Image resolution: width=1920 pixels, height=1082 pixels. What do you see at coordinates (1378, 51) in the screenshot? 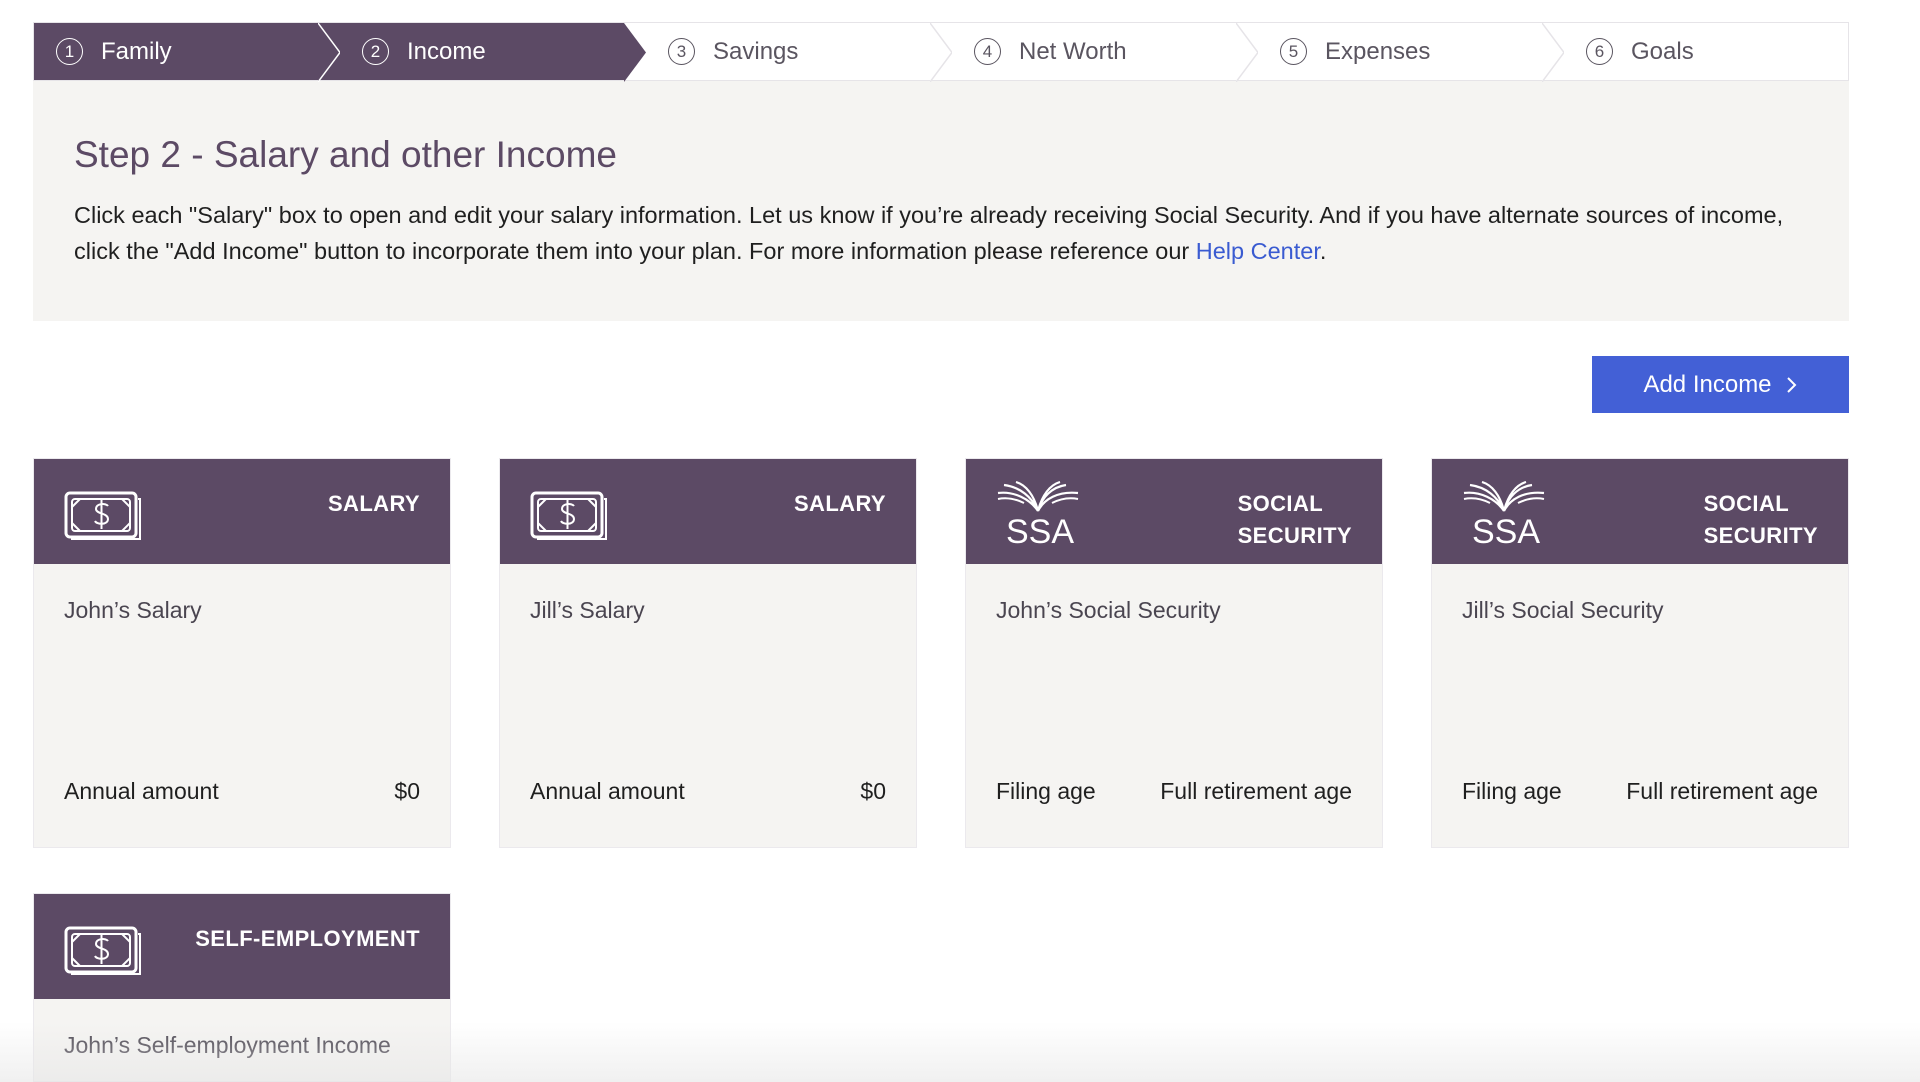
I see `step-label: Expenses` at bounding box center [1378, 51].